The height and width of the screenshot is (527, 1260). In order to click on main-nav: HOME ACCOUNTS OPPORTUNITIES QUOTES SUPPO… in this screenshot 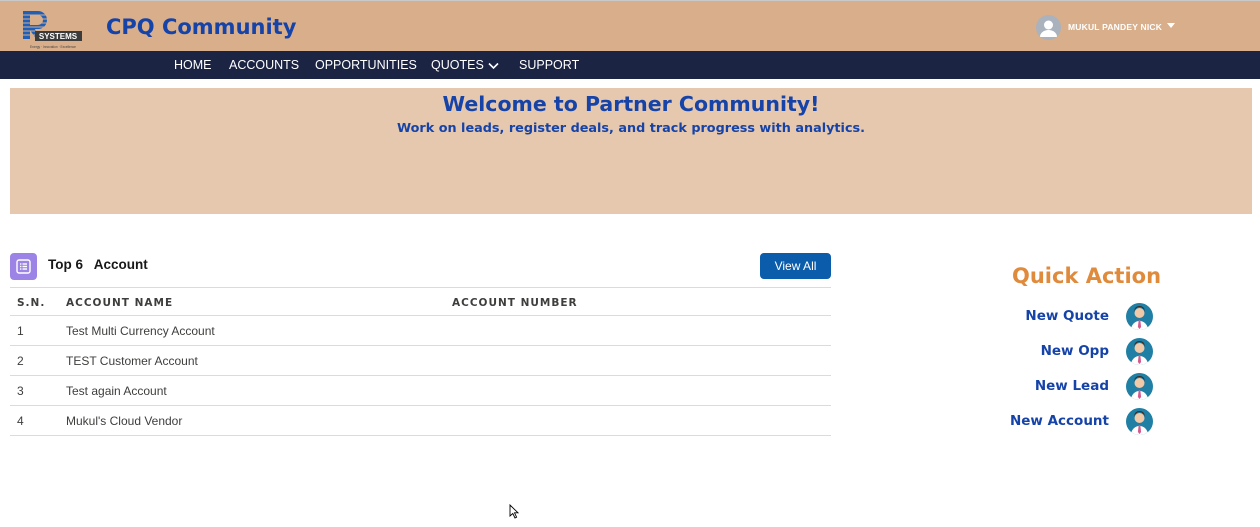, I will do `click(630, 65)`.